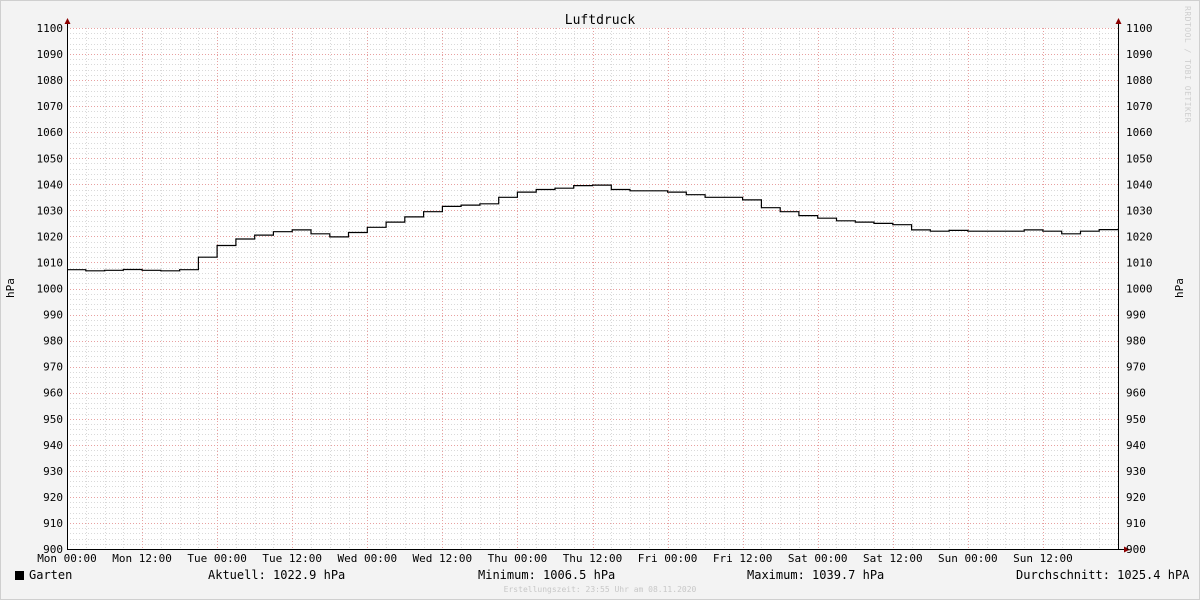 The image size is (1200, 600). Describe the element at coordinates (367, 558) in the screenshot. I see `x-tick-label: Wed 00:00` at that location.